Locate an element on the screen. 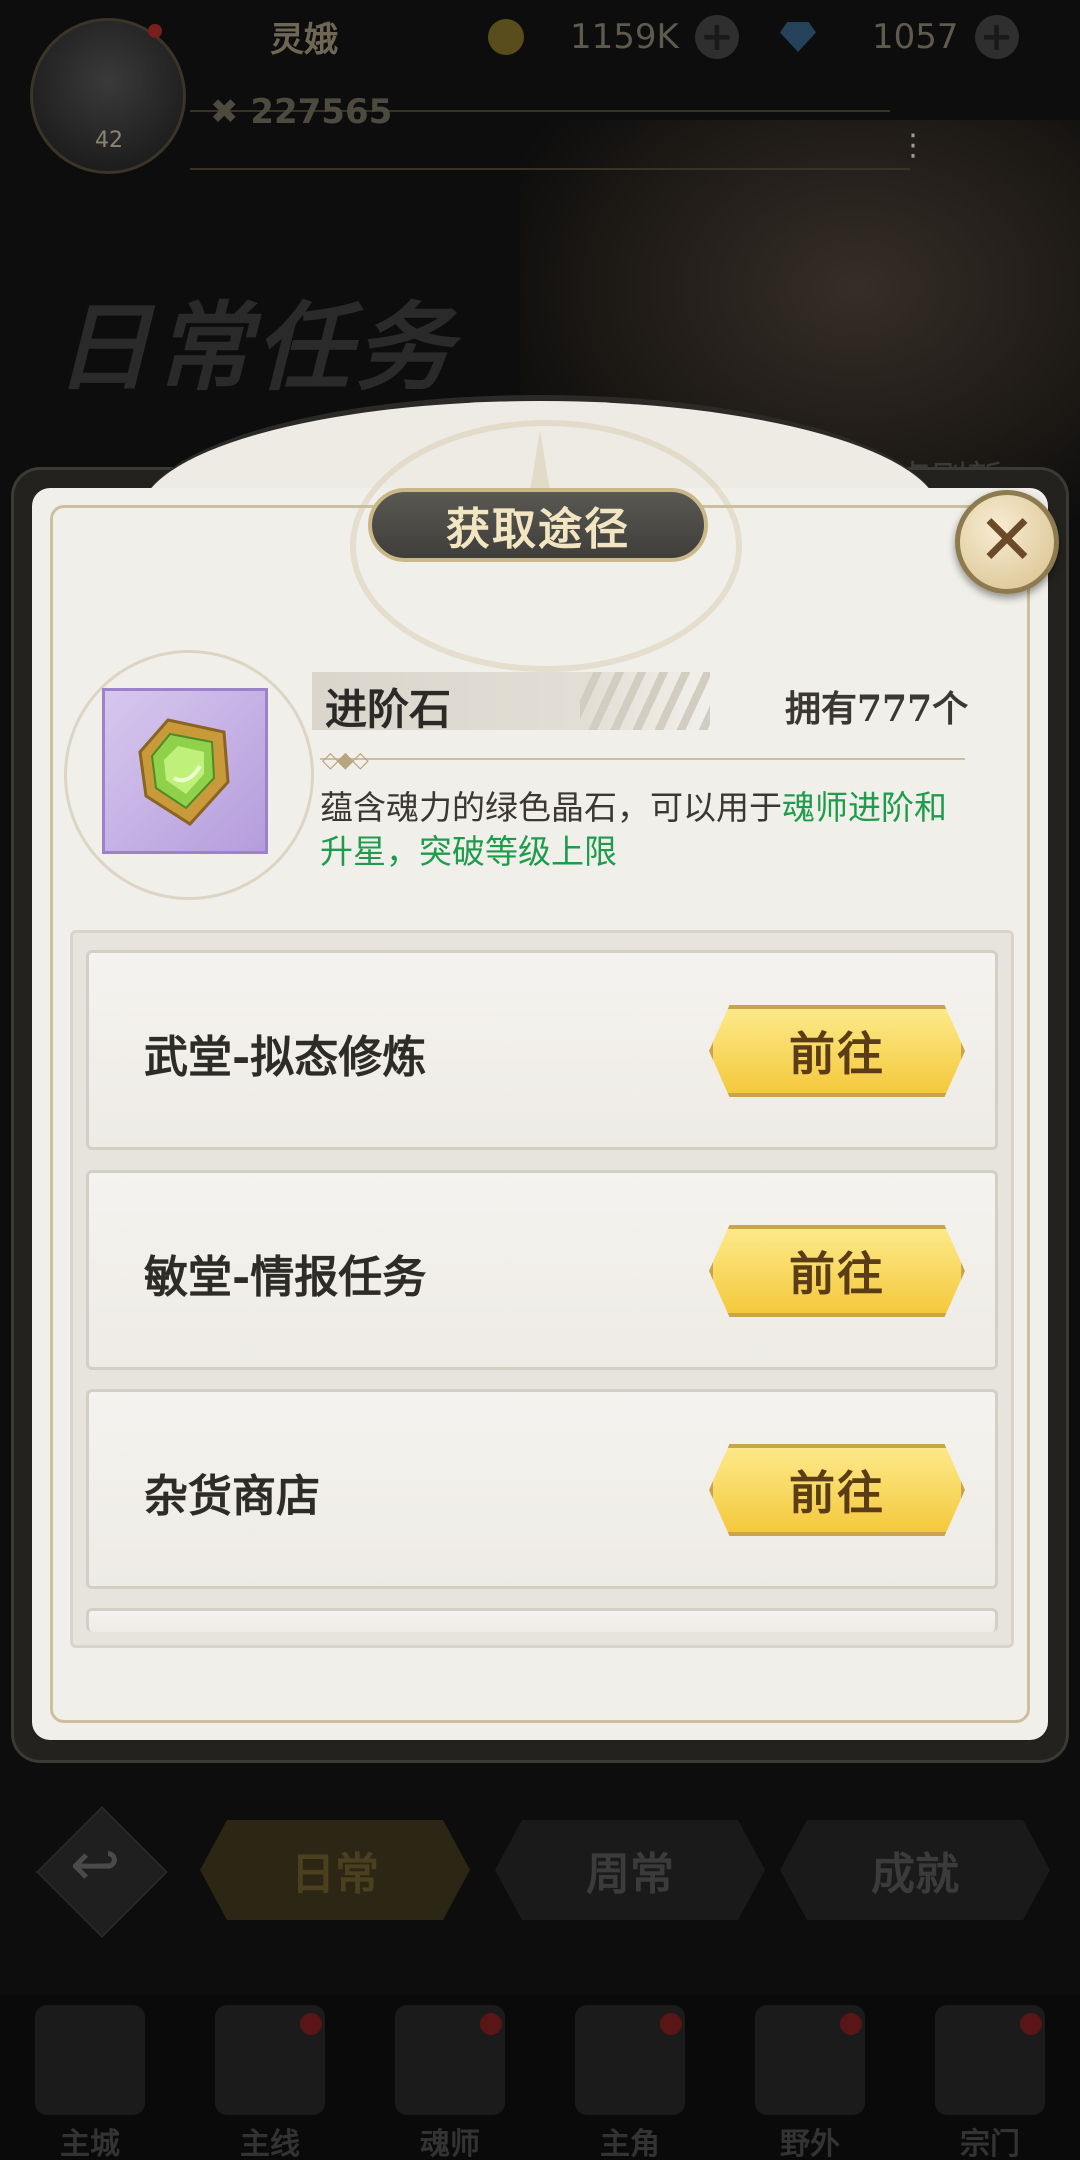 The width and height of the screenshot is (1080, 2160). diamond-currency: 1057 + is located at coordinates (899, 37).